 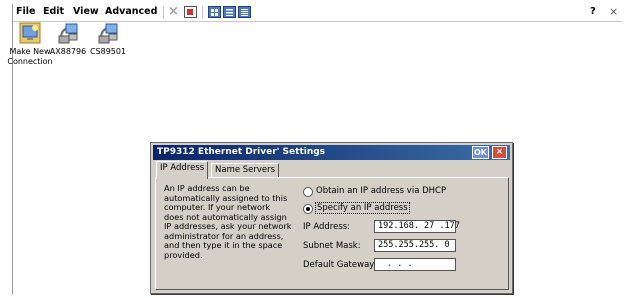 What do you see at coordinates (415, 264) in the screenshot?
I see `default-gateway-field: . . .` at bounding box center [415, 264].